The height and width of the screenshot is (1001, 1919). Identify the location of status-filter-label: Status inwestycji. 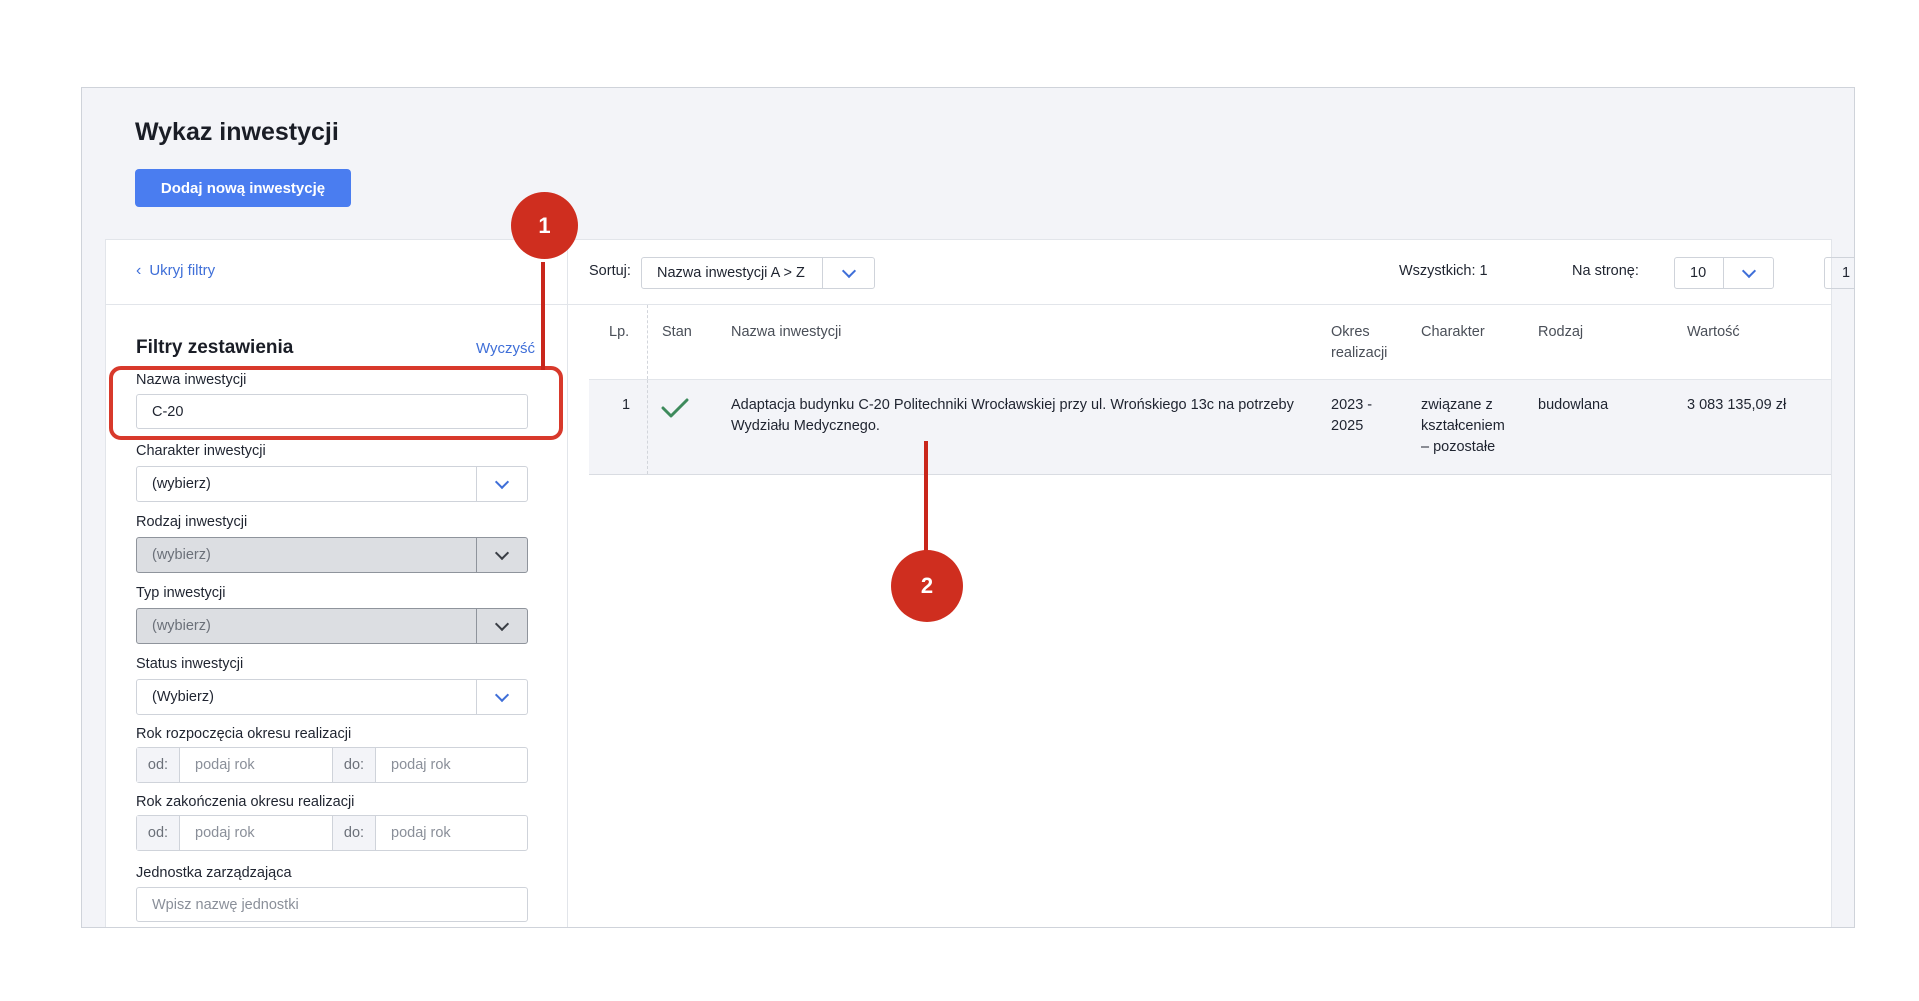
(190, 664).